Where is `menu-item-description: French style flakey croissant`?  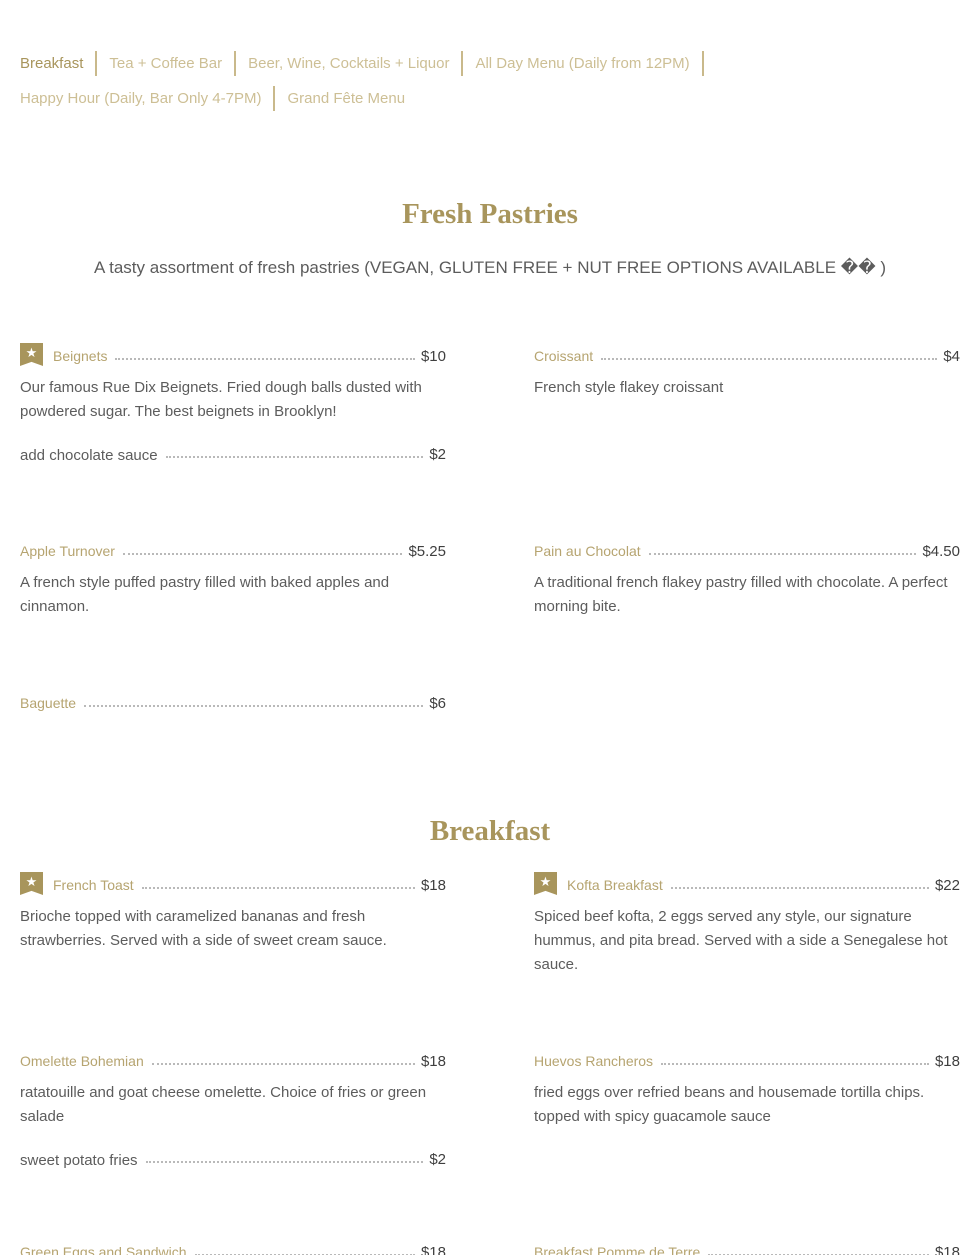
menu-item-description: French style flakey croissant is located at coordinates (629, 387).